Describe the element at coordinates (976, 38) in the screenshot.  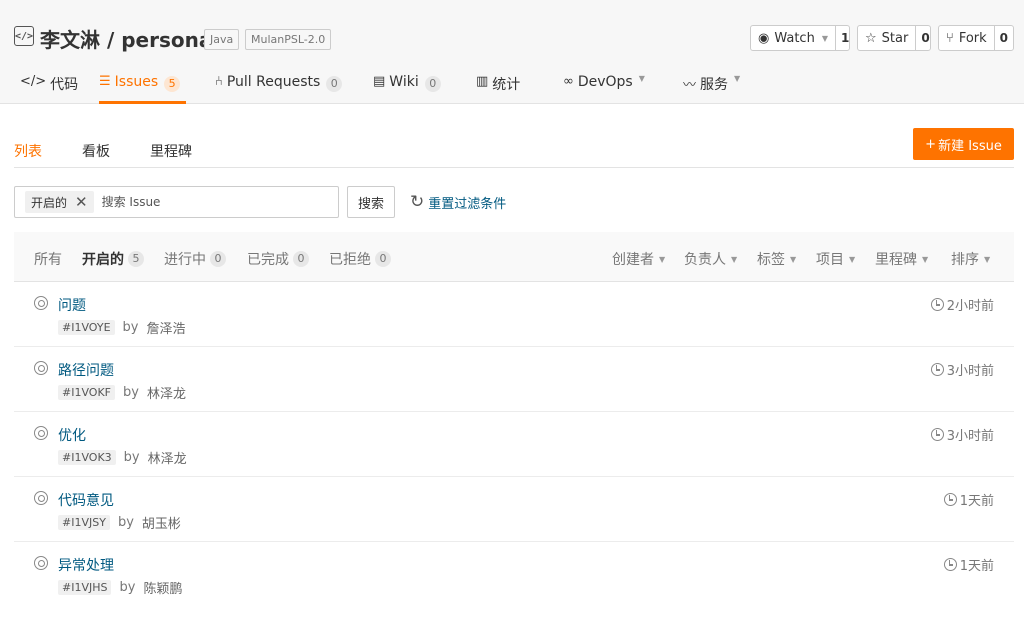
I see `fork-button: ⑂ Fork 0` at that location.